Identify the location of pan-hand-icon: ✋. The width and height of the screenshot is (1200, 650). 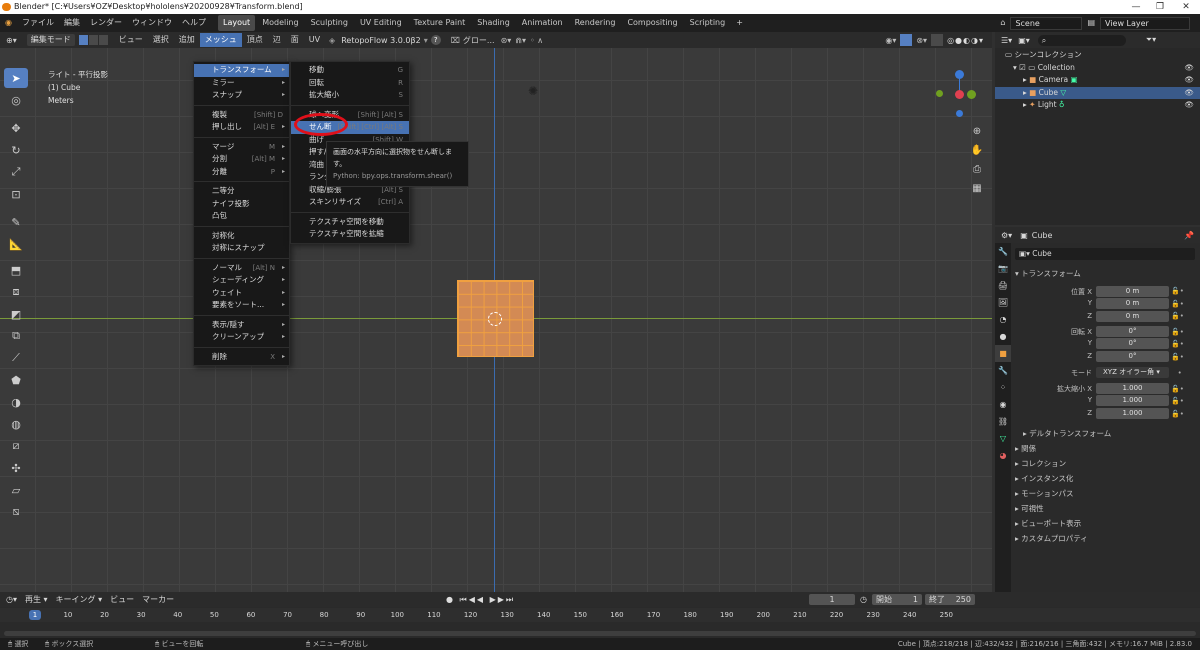
(977, 150).